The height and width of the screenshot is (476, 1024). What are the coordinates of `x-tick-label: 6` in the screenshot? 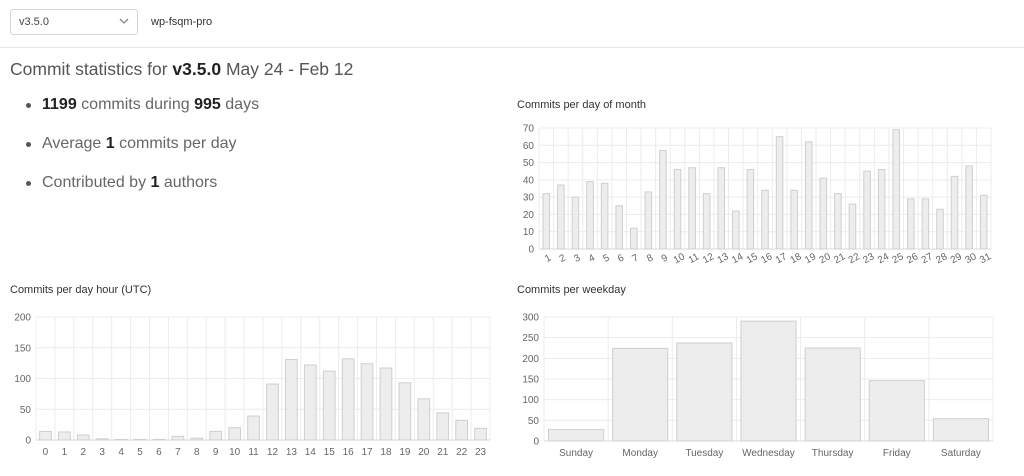 It's located at (621, 258).